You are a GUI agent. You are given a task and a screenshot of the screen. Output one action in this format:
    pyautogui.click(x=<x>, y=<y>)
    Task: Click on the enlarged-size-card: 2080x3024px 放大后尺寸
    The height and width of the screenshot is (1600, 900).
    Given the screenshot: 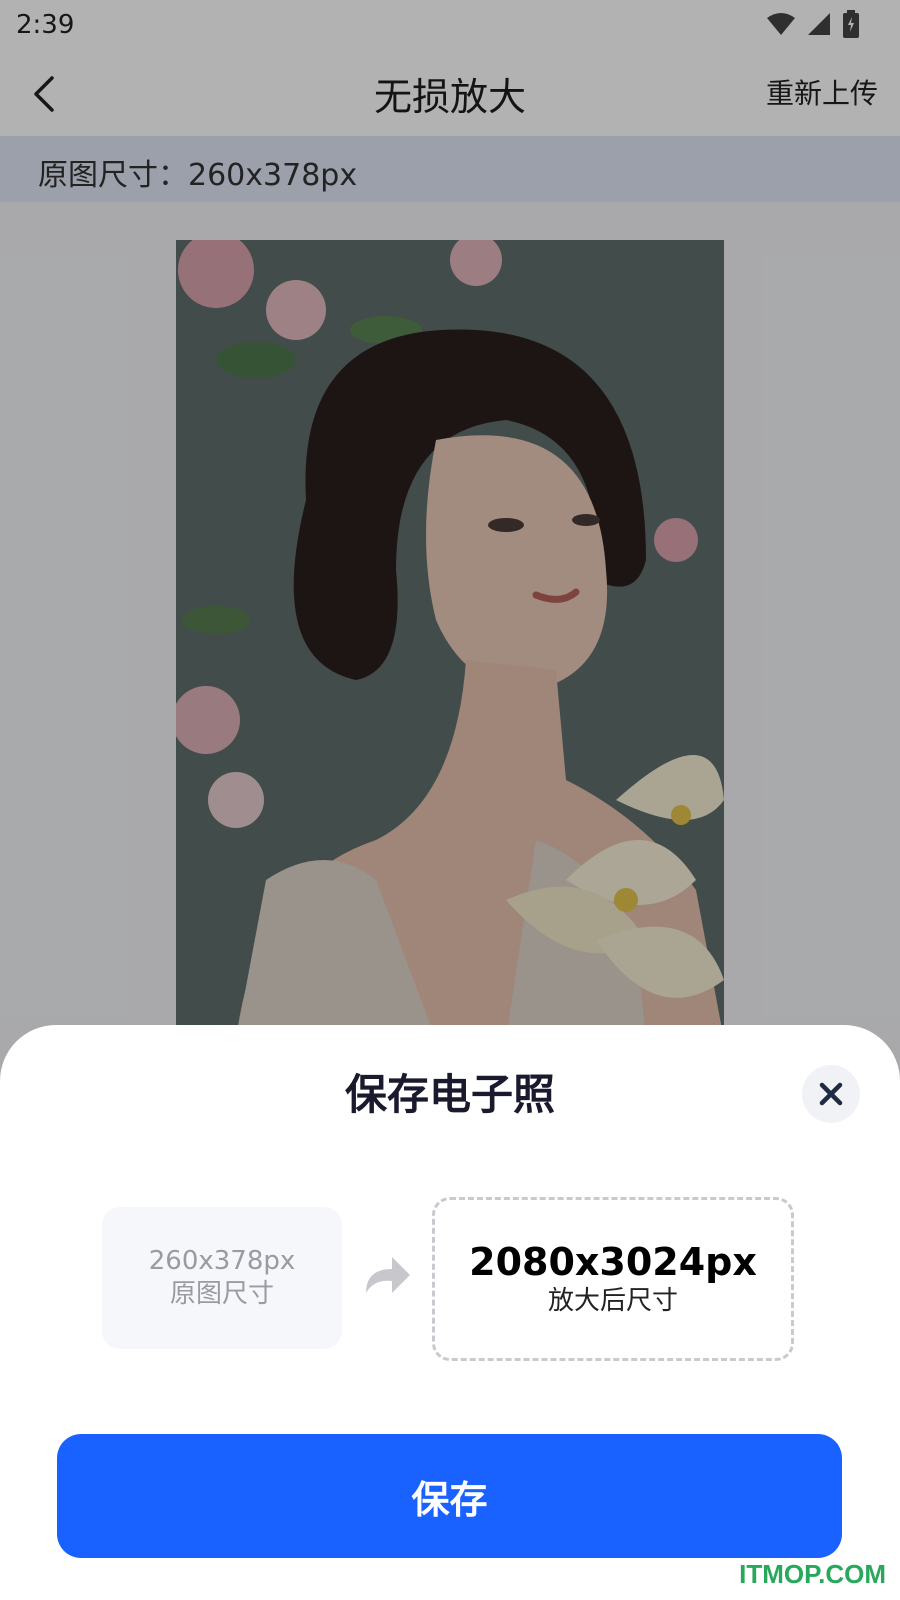 What is the action you would take?
    pyautogui.click(x=613, y=1279)
    